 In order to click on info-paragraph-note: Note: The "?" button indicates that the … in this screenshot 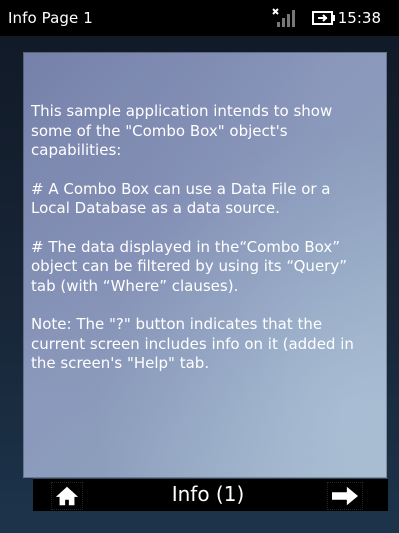, I will do `click(192, 343)`.